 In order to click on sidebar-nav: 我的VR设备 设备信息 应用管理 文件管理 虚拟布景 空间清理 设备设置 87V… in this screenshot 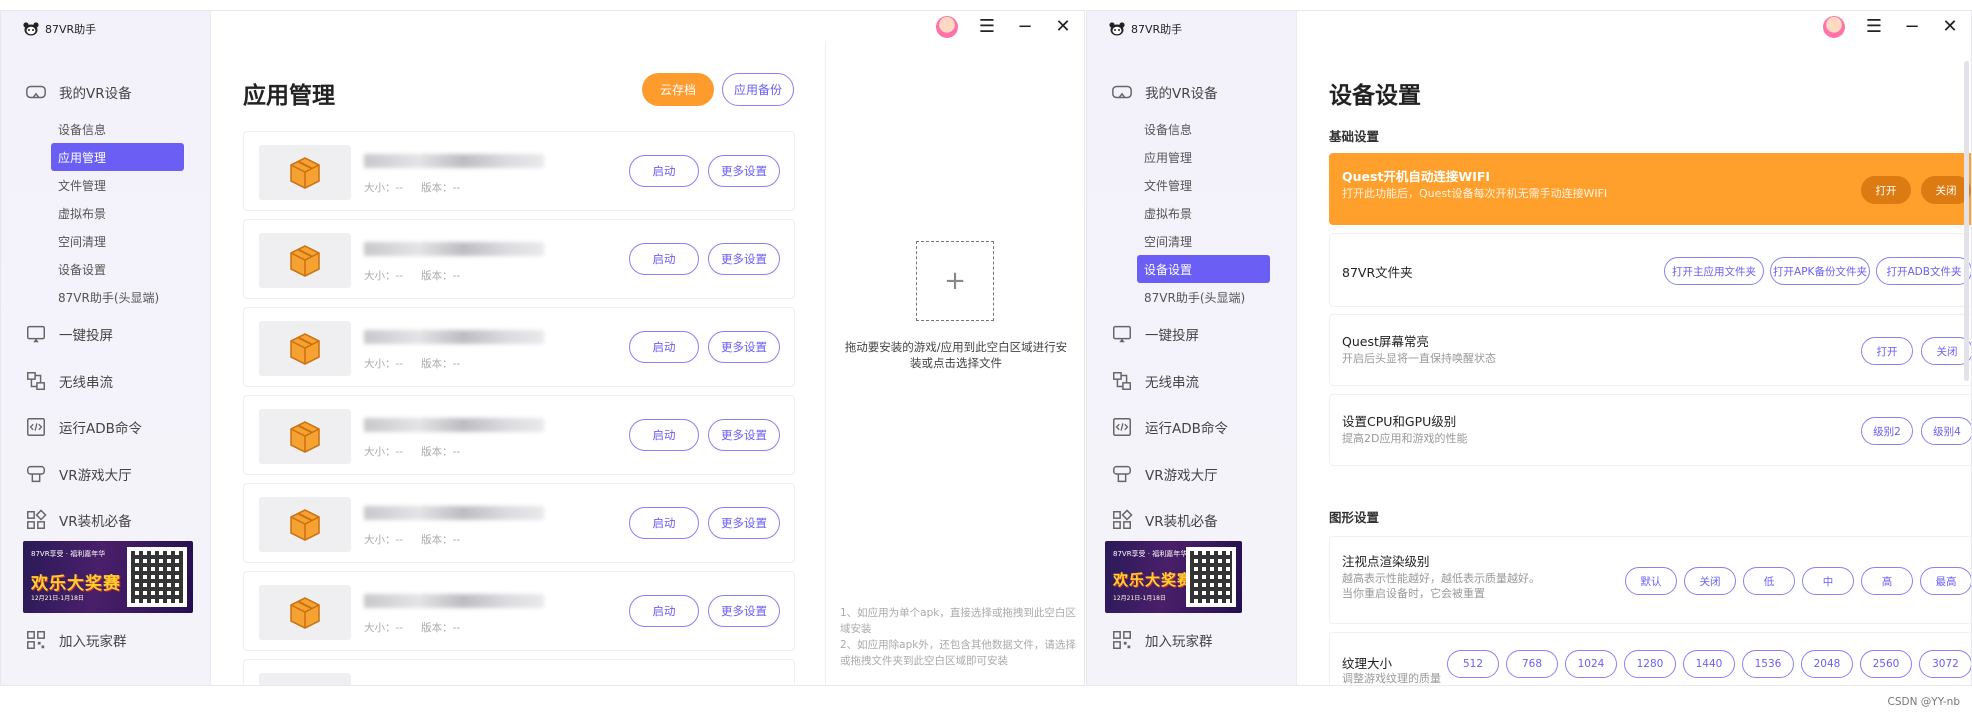, I will do `click(1191, 306)`.